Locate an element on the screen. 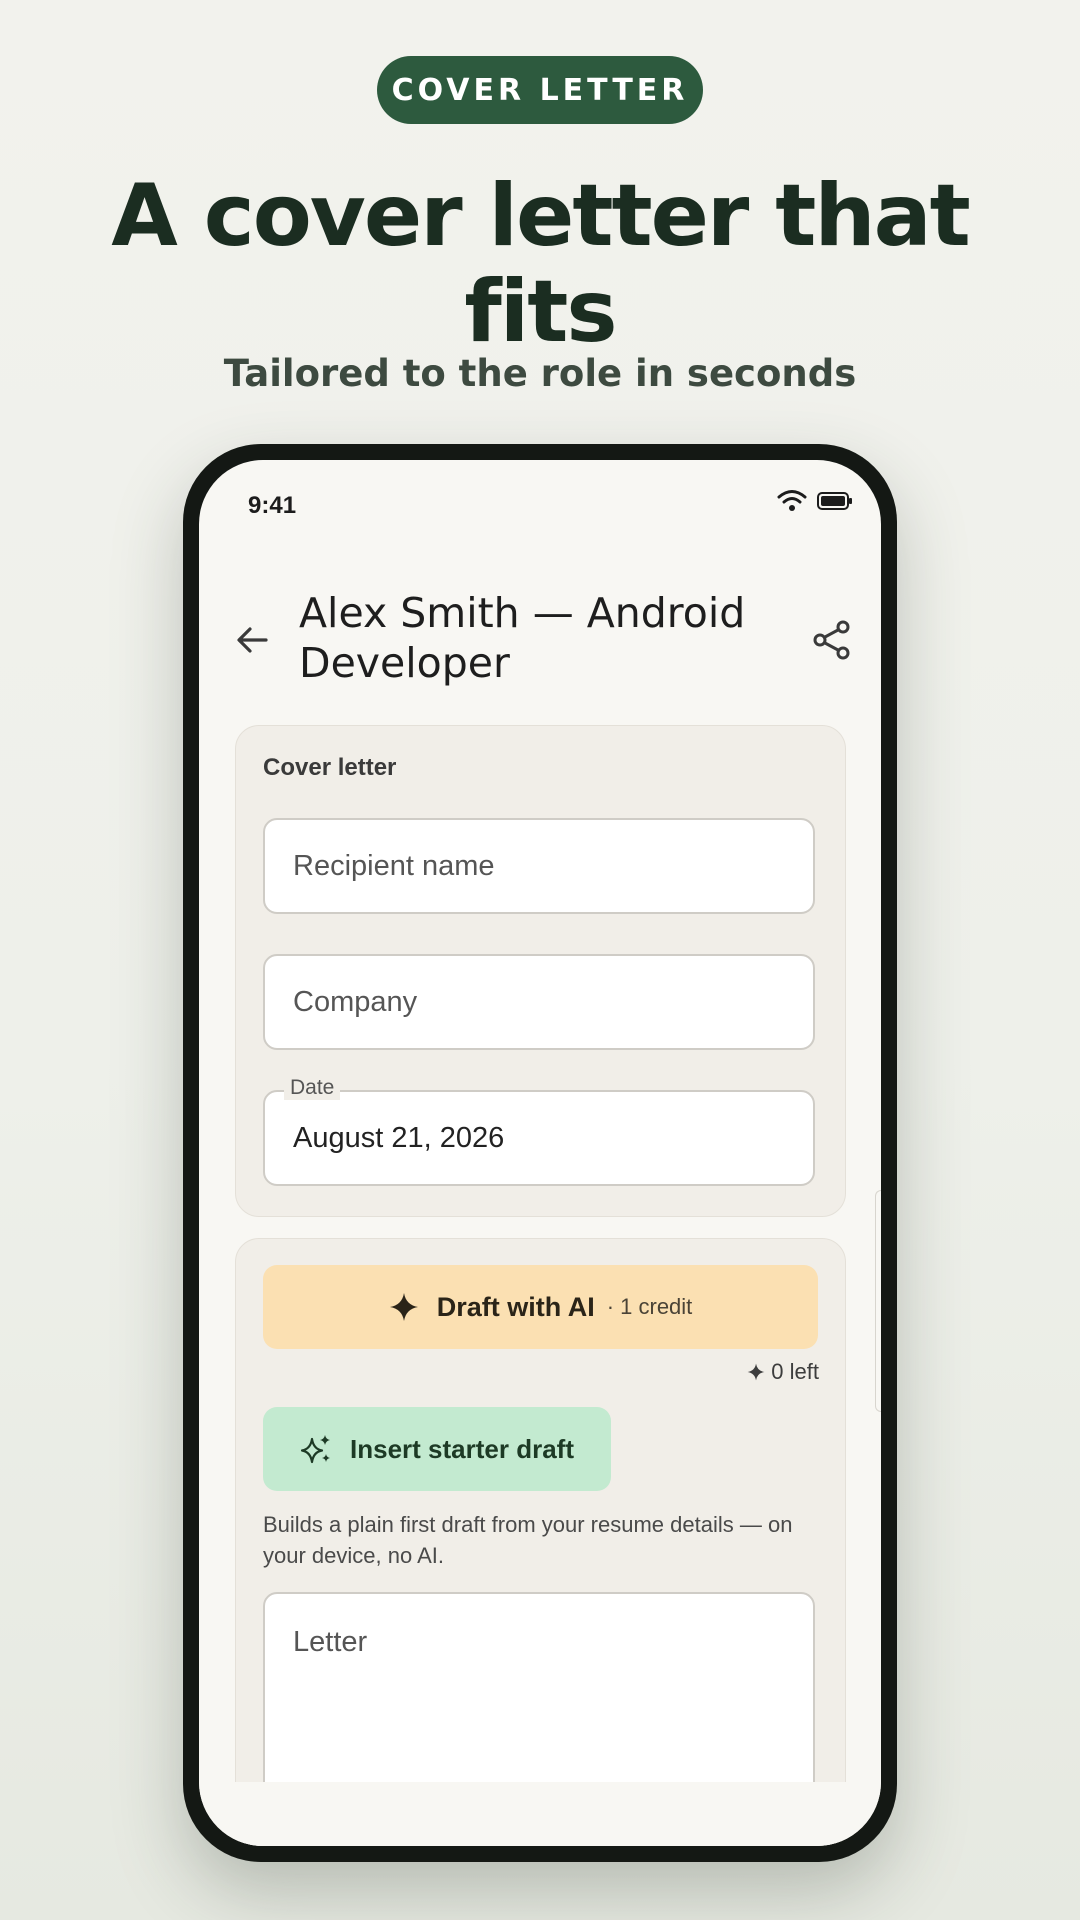 The height and width of the screenshot is (1920, 1080). date-field: August 21, 2026 is located at coordinates (539, 1138).